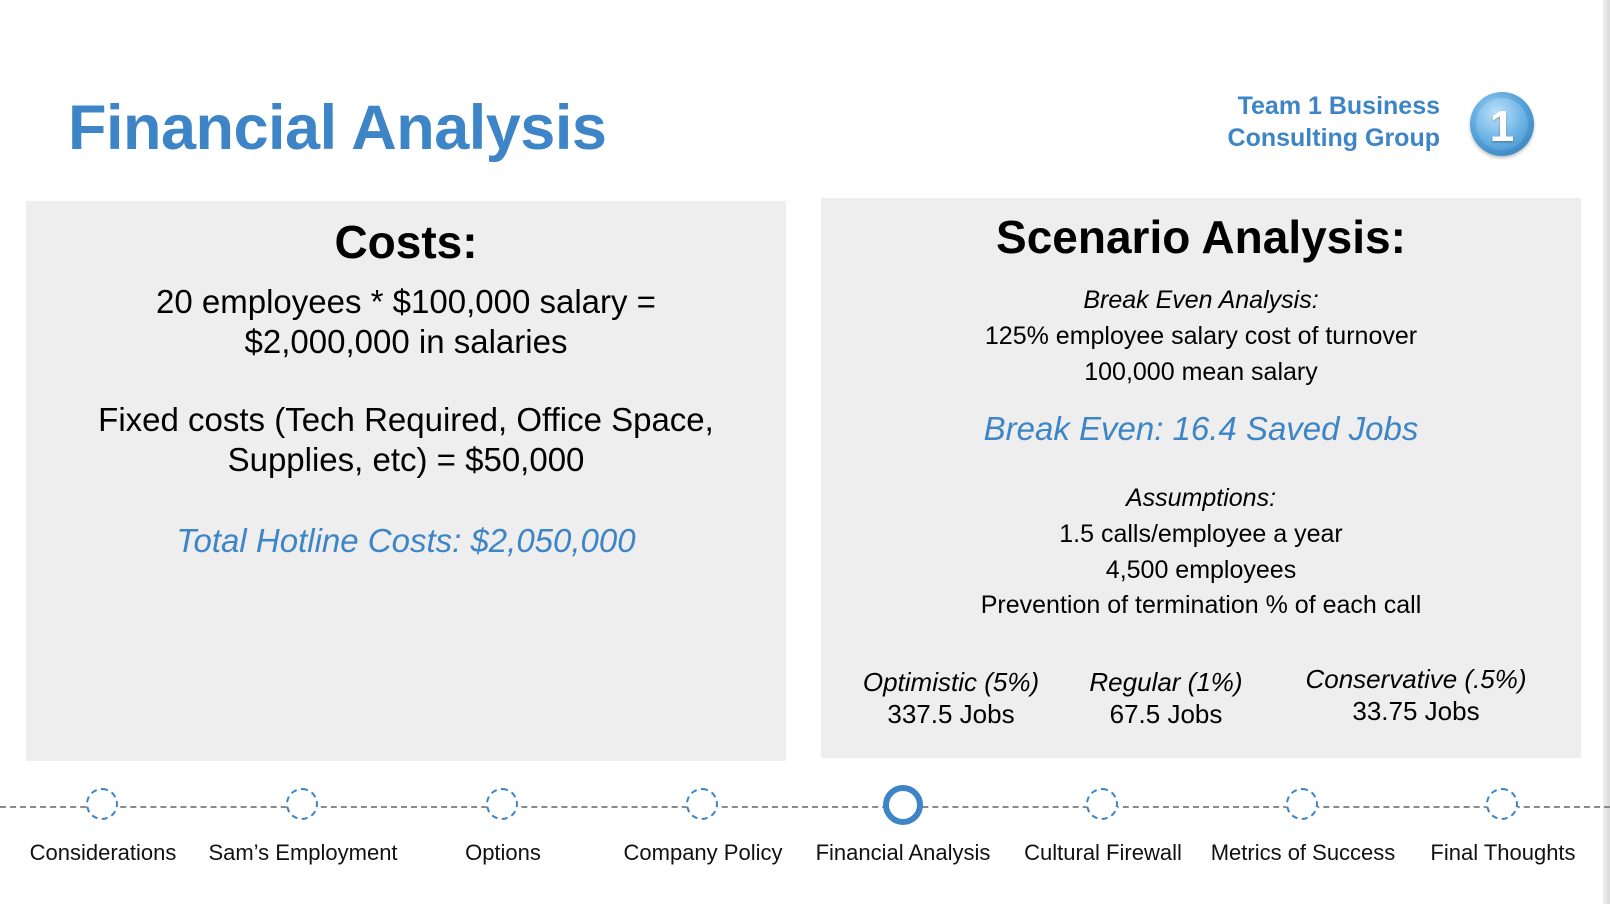  Describe the element at coordinates (337, 128) in the screenshot. I see `page-title: Financial Analysis` at that location.